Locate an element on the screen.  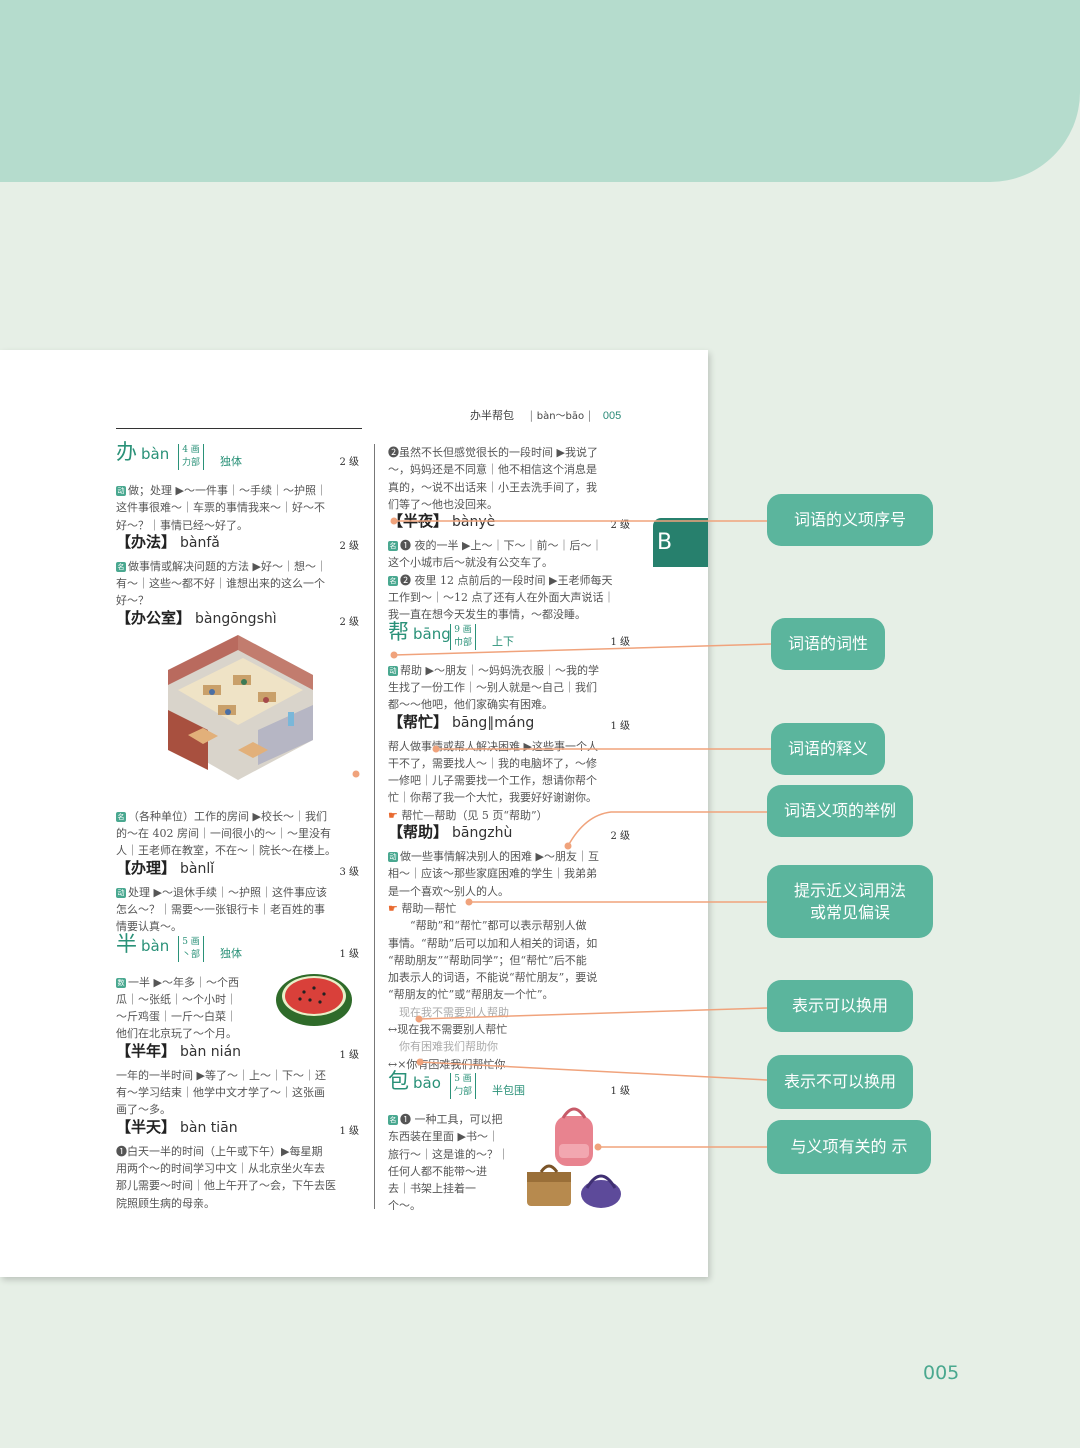
footer-page-number: 005 is located at coordinates (941, 1373).